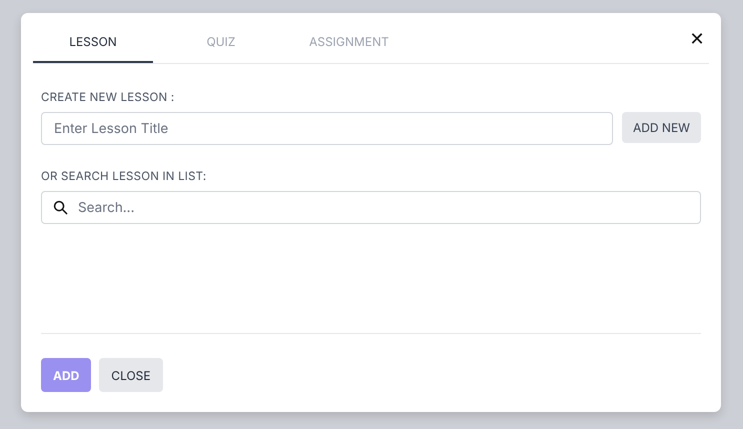 This screenshot has height=429, width=743. I want to click on field-label: CREATE NEW LESSON :, so click(108, 97).